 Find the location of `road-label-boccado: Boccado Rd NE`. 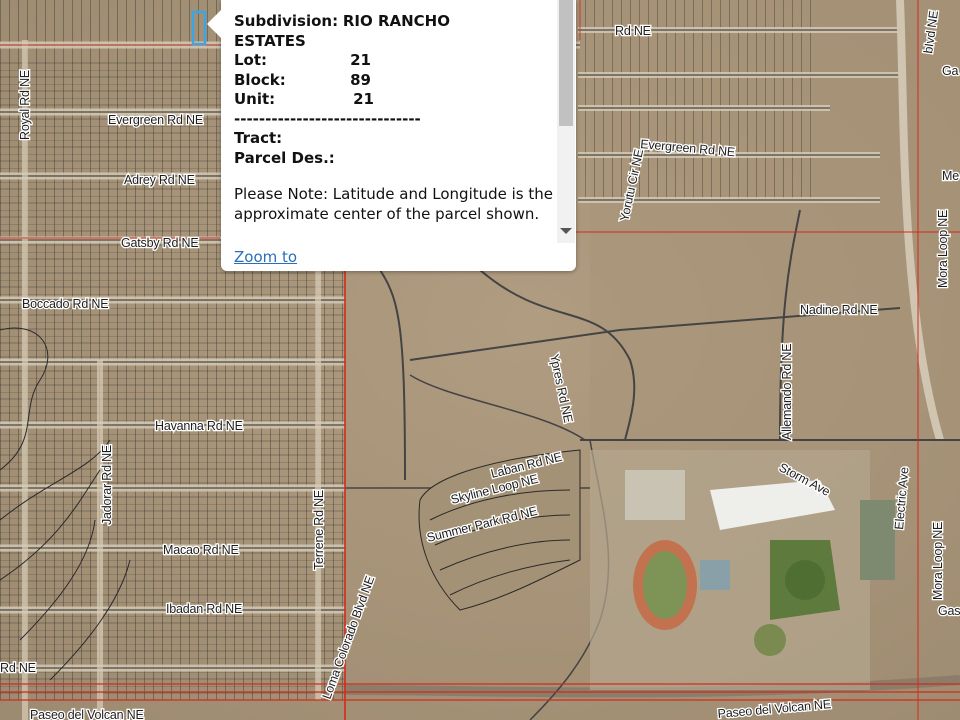

road-label-boccado: Boccado Rd NE is located at coordinates (65, 304).